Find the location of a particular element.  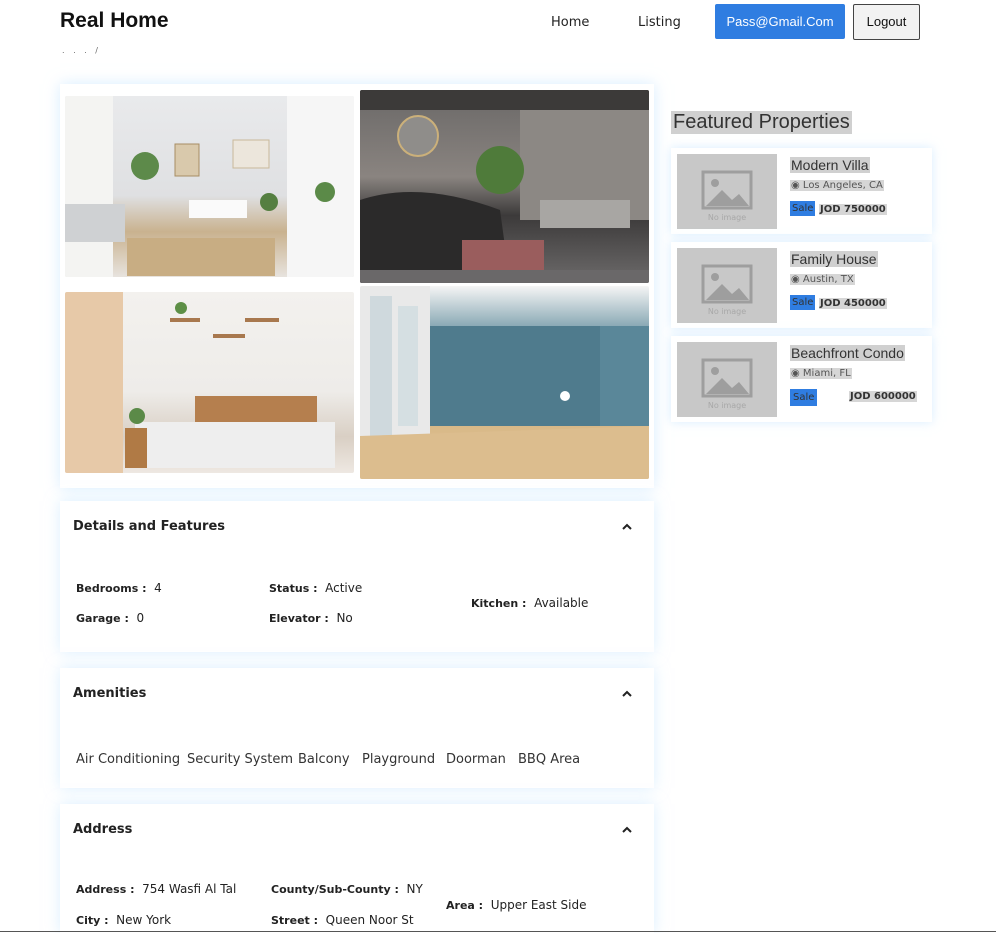

status-field: Status : Active is located at coordinates (315, 588).